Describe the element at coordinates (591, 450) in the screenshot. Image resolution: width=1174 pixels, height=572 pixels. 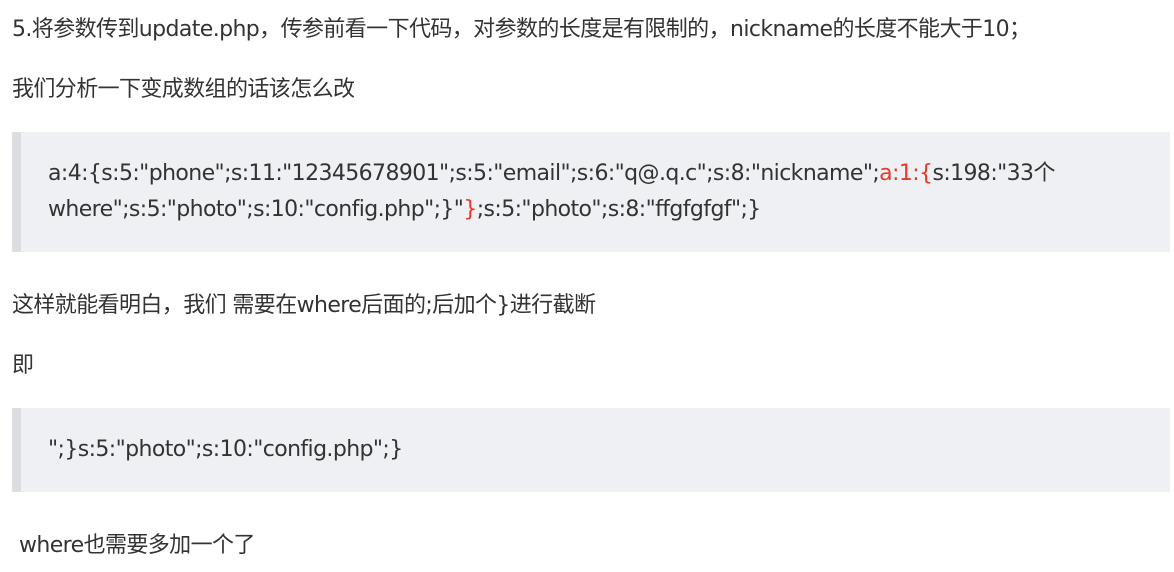
I see `injection-snippet-block: ";}s:5:"photo";s:10:"config.php";}` at that location.